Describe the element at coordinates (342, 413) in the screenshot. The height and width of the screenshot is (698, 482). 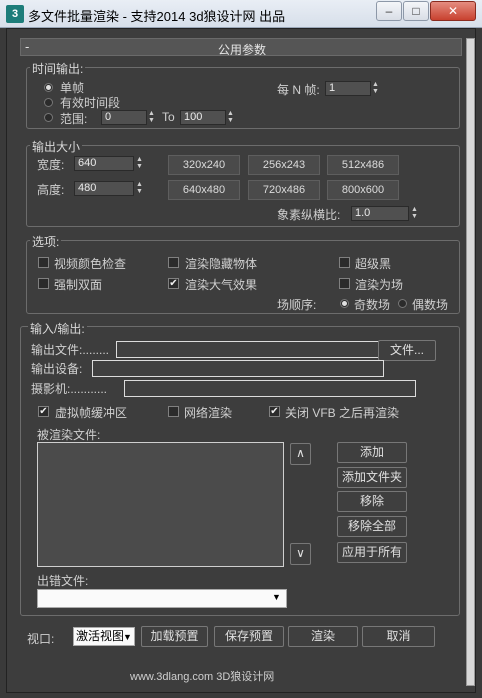
I see `close-vfb-label: 关闭 VFB 之后再渲染` at that location.